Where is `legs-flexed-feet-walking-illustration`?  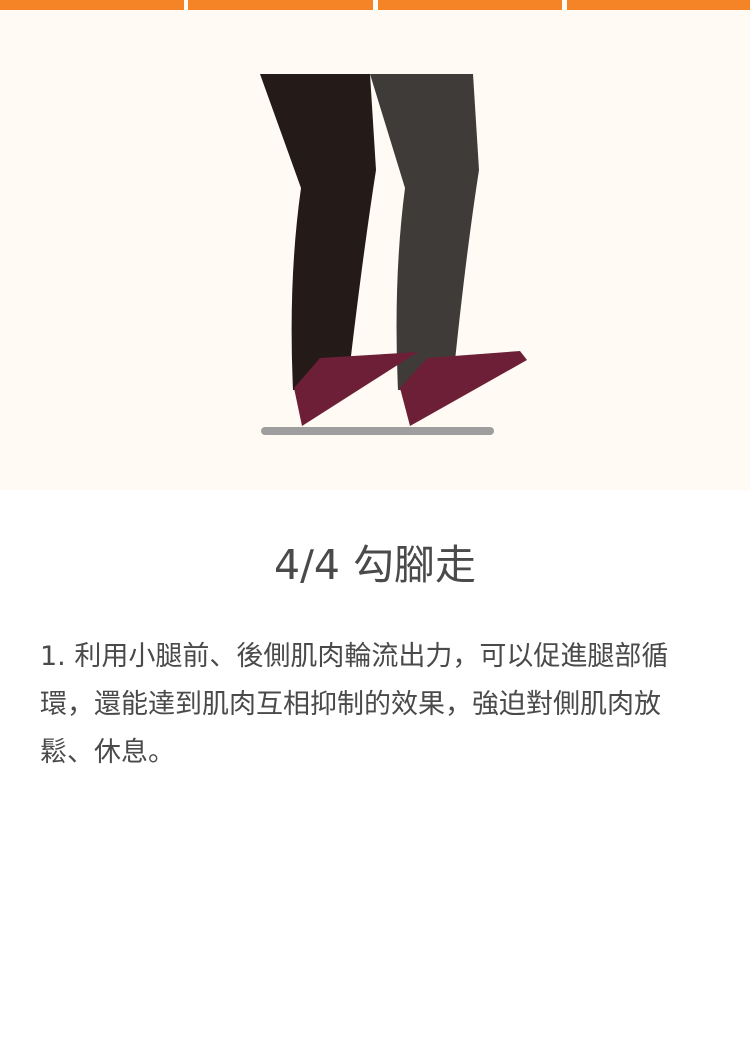 legs-flexed-feet-walking-illustration is located at coordinates (393, 254).